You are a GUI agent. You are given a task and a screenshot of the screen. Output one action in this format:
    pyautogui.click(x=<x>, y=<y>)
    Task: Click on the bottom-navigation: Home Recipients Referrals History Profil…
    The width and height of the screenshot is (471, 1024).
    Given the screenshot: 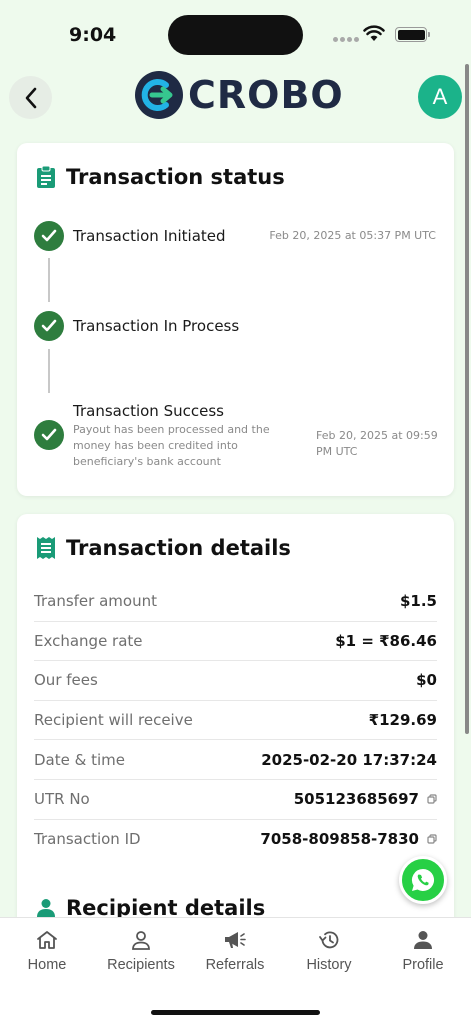 What is the action you would take?
    pyautogui.click(x=235, y=970)
    